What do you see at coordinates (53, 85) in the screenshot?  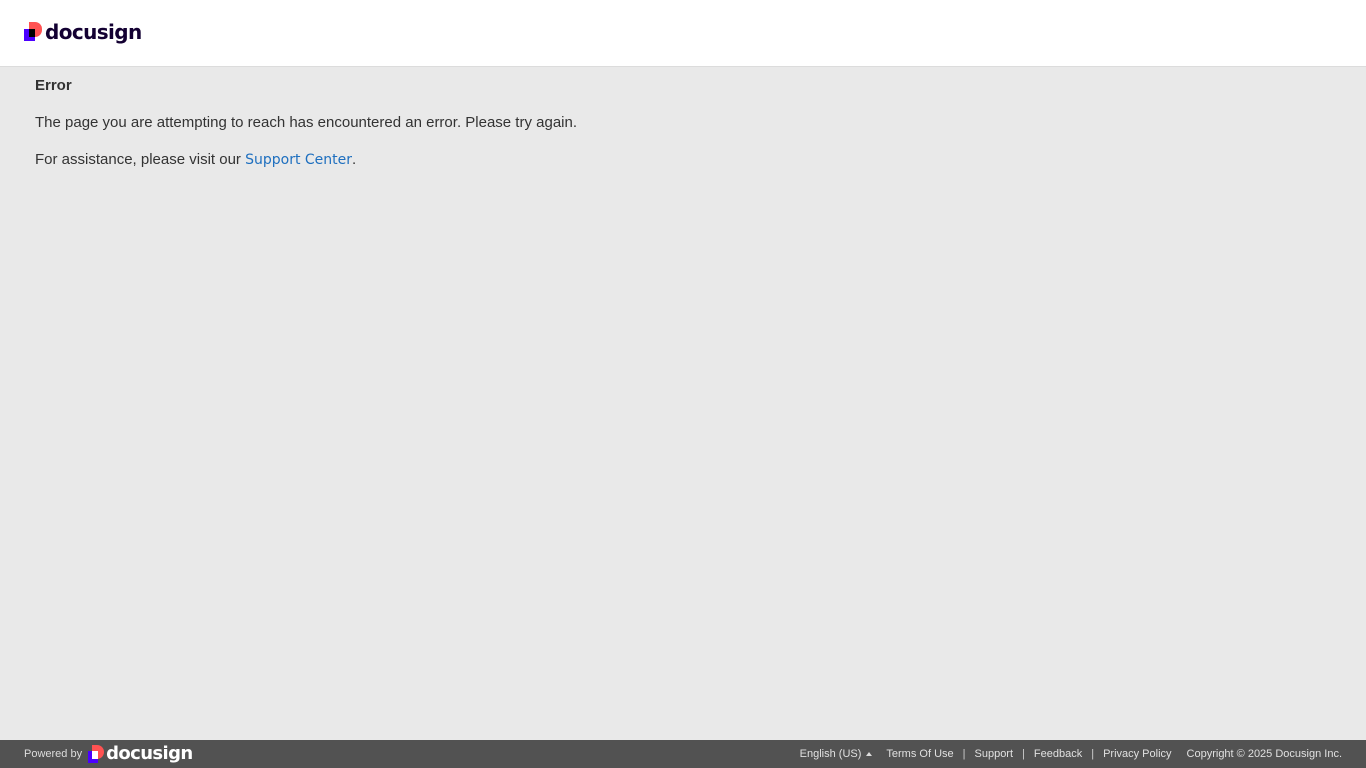 I see `page-title: Error` at bounding box center [53, 85].